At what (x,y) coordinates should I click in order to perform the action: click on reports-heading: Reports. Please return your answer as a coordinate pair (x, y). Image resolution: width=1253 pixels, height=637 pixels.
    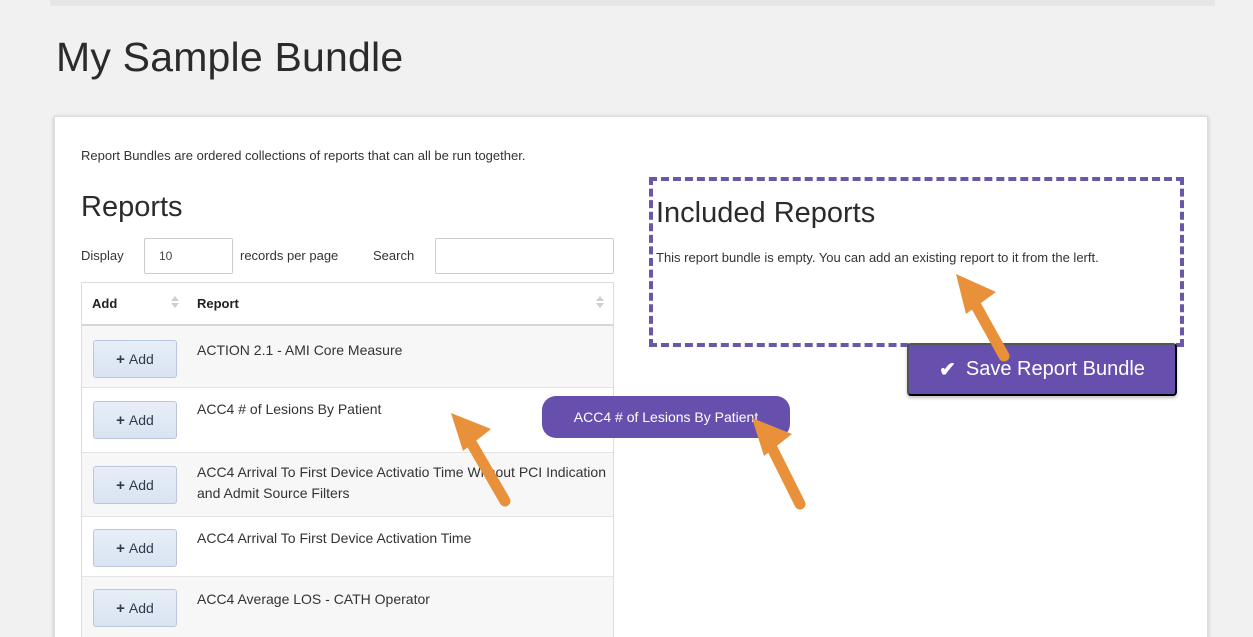
    Looking at the image, I should click on (132, 207).